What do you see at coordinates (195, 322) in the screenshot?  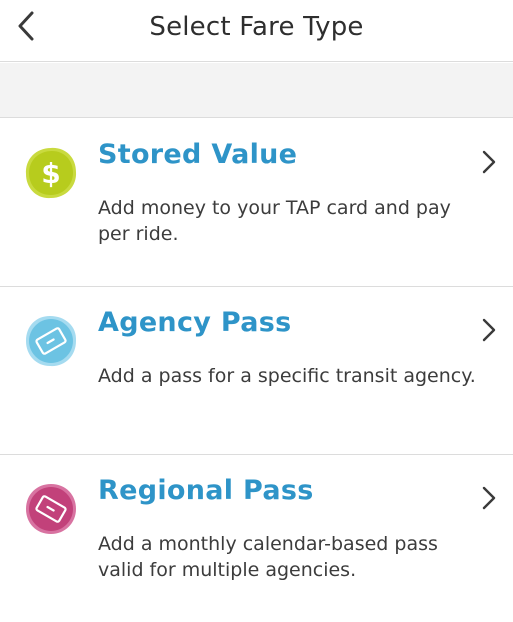 I see `fare-title: Agency Pass` at bounding box center [195, 322].